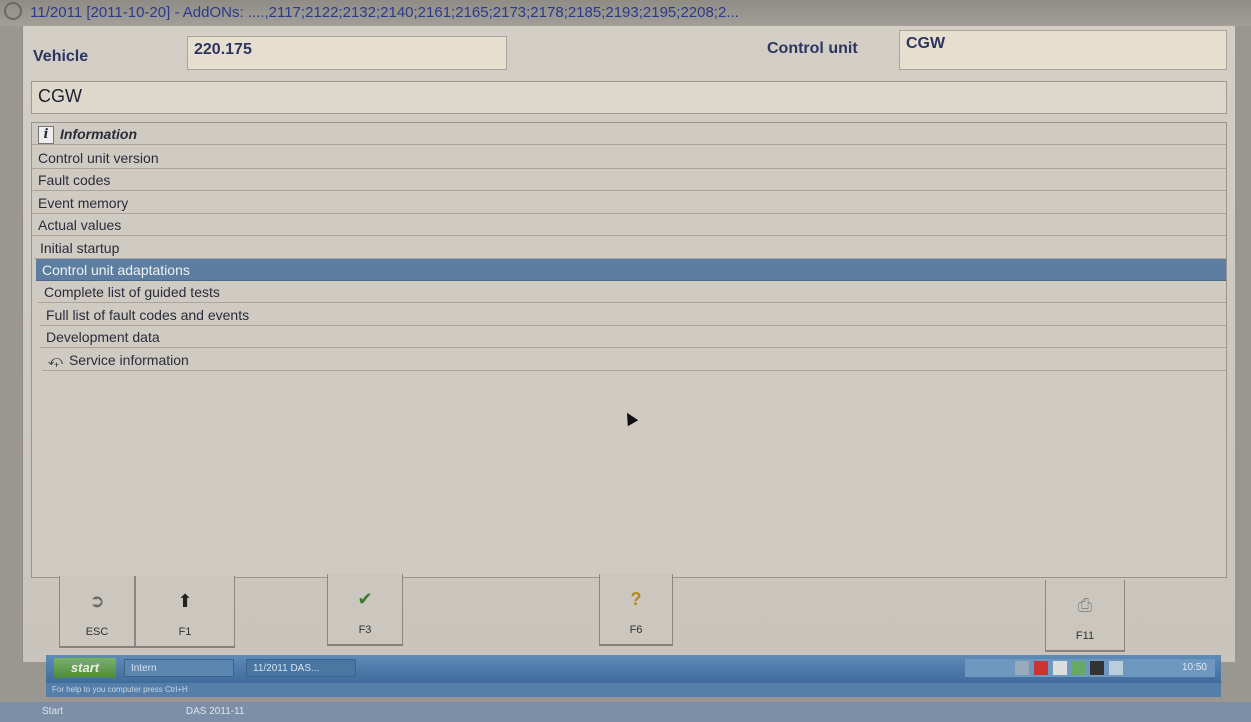 This screenshot has height=722, width=1251. I want to click on info-icon: i, so click(46, 135).